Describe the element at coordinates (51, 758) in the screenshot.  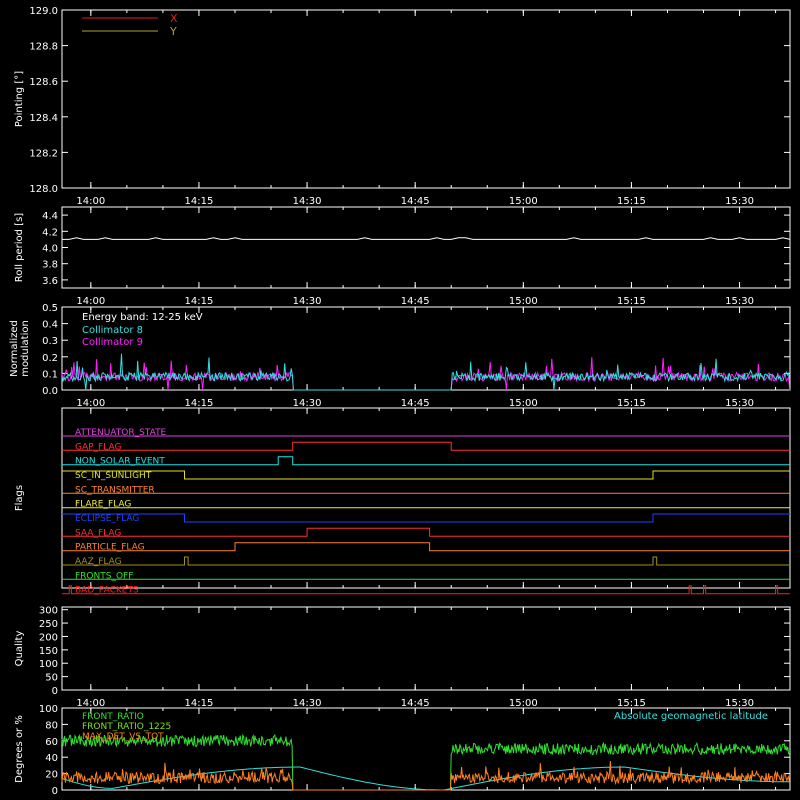
I see `y-tick-label: 40` at that location.